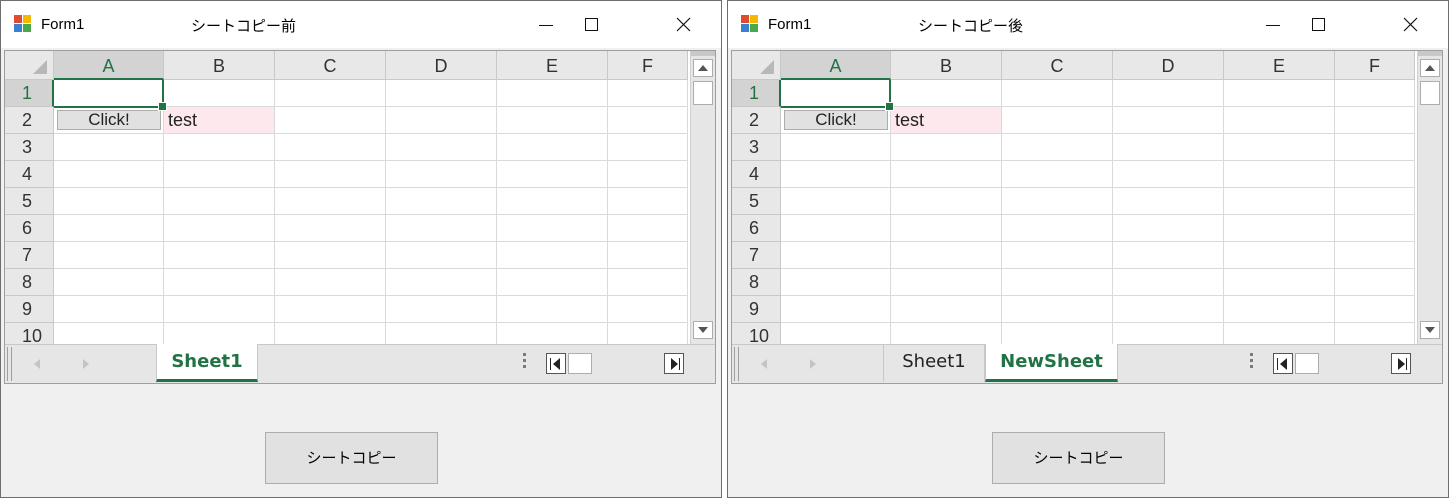 The width and height of the screenshot is (1449, 500). I want to click on column-header: C, so click(1057, 65).